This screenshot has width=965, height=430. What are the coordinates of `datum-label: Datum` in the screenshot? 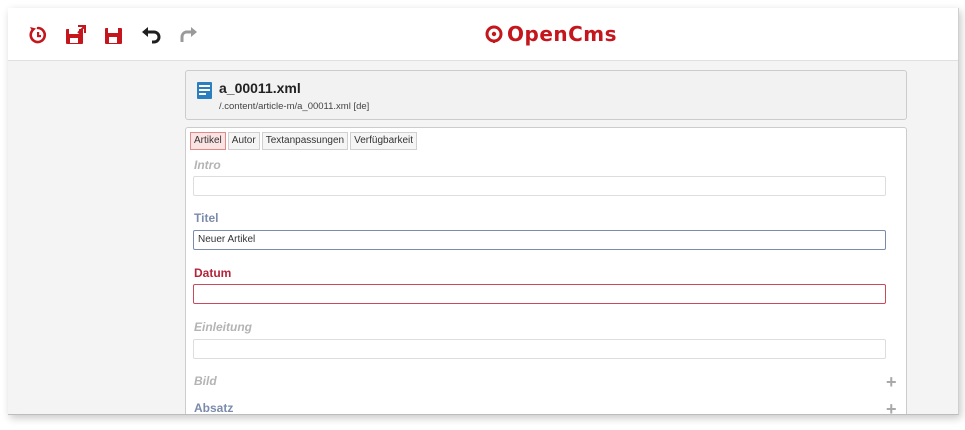 It's located at (213, 273).